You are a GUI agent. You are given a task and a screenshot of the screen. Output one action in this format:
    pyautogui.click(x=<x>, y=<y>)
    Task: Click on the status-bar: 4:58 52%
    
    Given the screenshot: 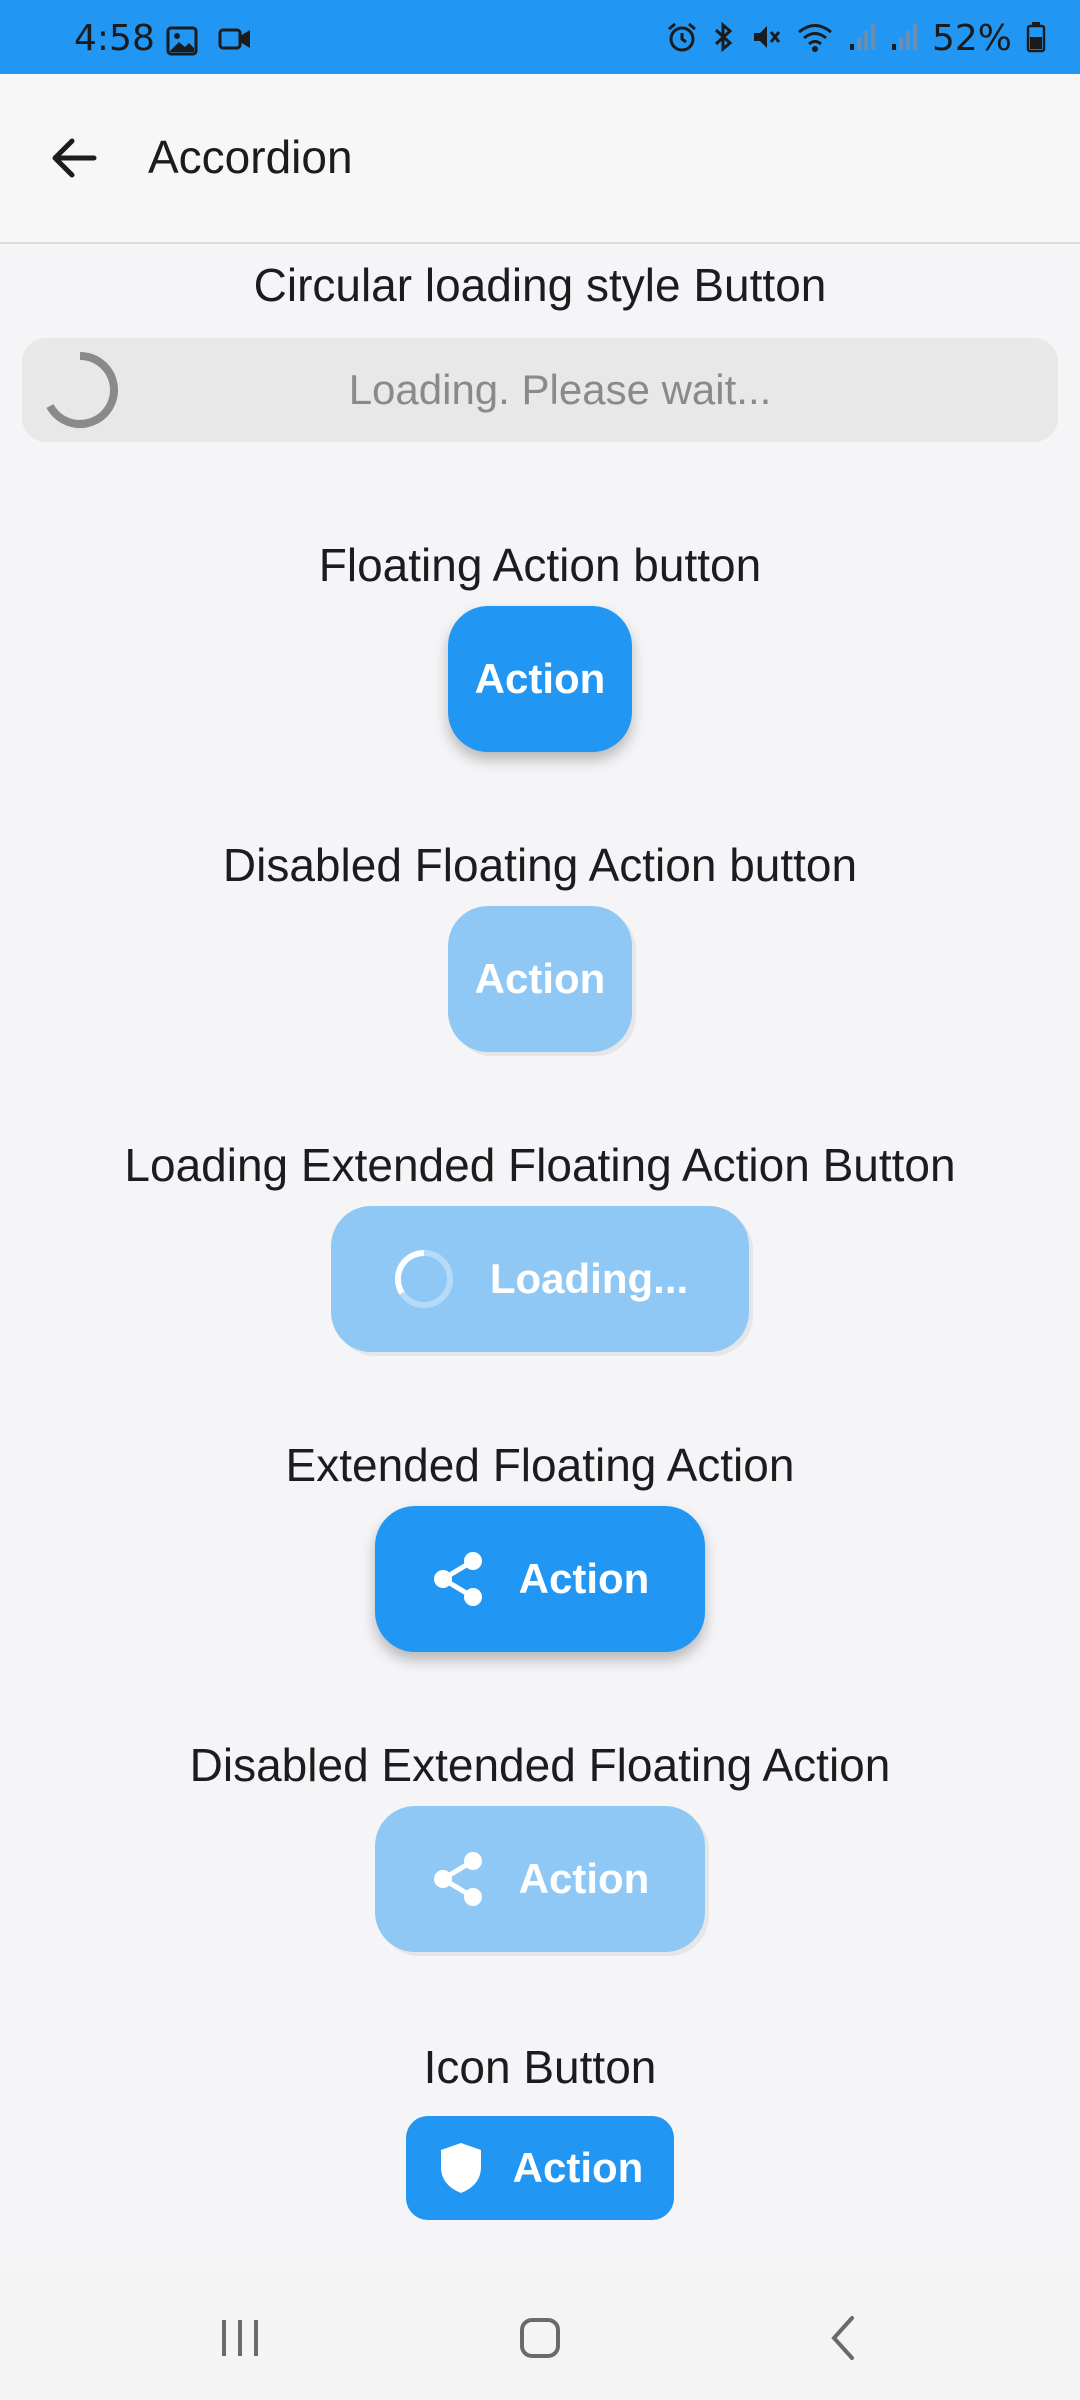 What is the action you would take?
    pyautogui.click(x=540, y=37)
    